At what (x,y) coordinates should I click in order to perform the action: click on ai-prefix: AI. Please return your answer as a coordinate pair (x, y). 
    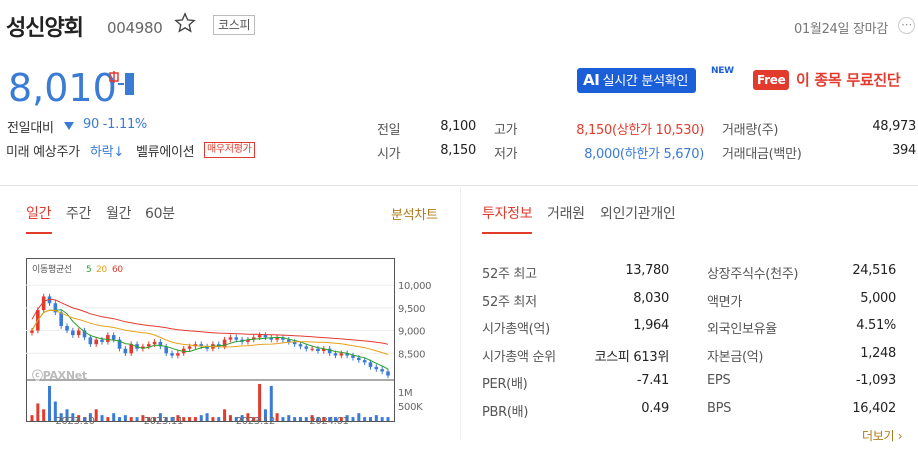
    Looking at the image, I should click on (591, 80).